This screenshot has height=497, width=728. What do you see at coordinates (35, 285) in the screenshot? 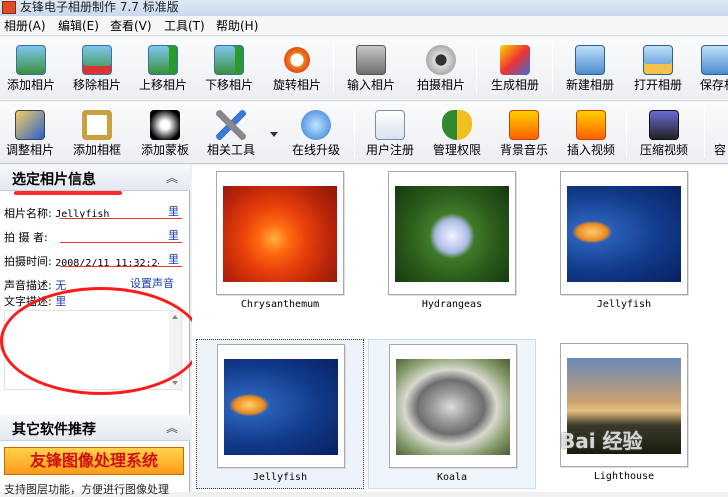
I see `sound-field: 声音描述: 无` at bounding box center [35, 285].